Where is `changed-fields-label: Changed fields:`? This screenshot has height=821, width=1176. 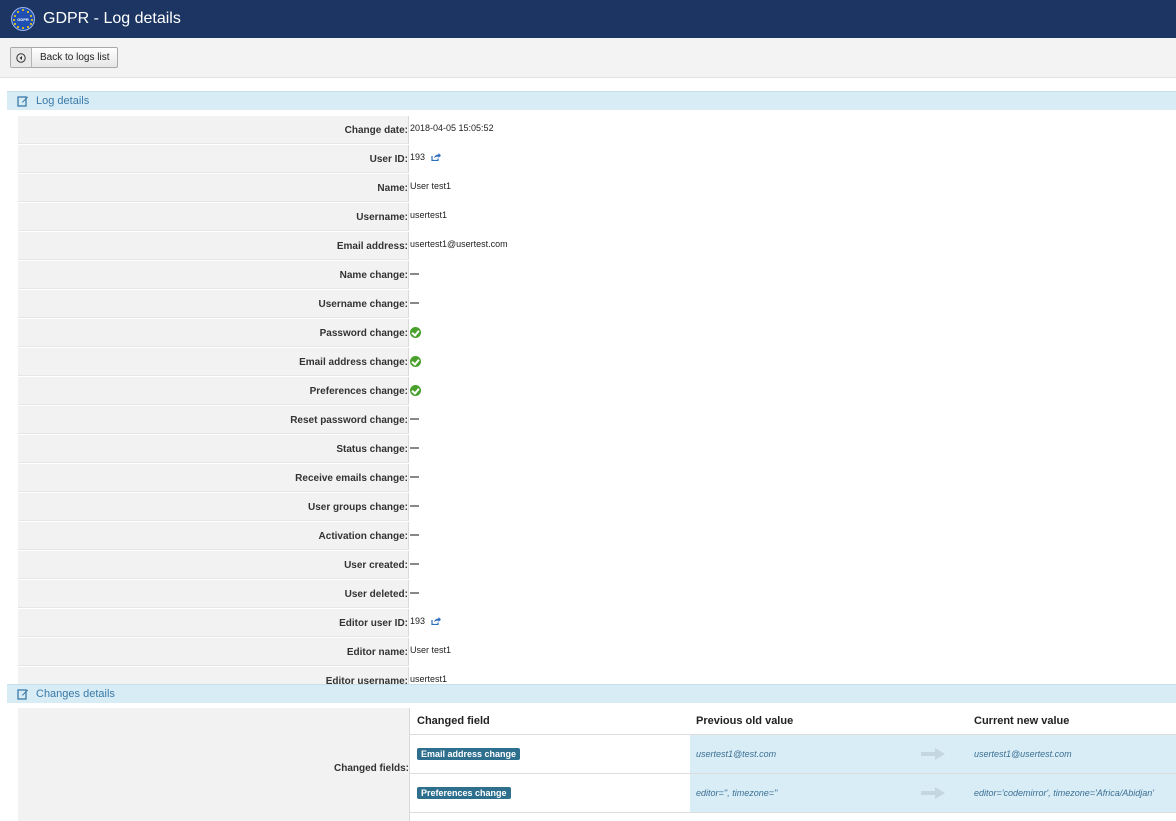 changed-fields-label: Changed fields: is located at coordinates (214, 764).